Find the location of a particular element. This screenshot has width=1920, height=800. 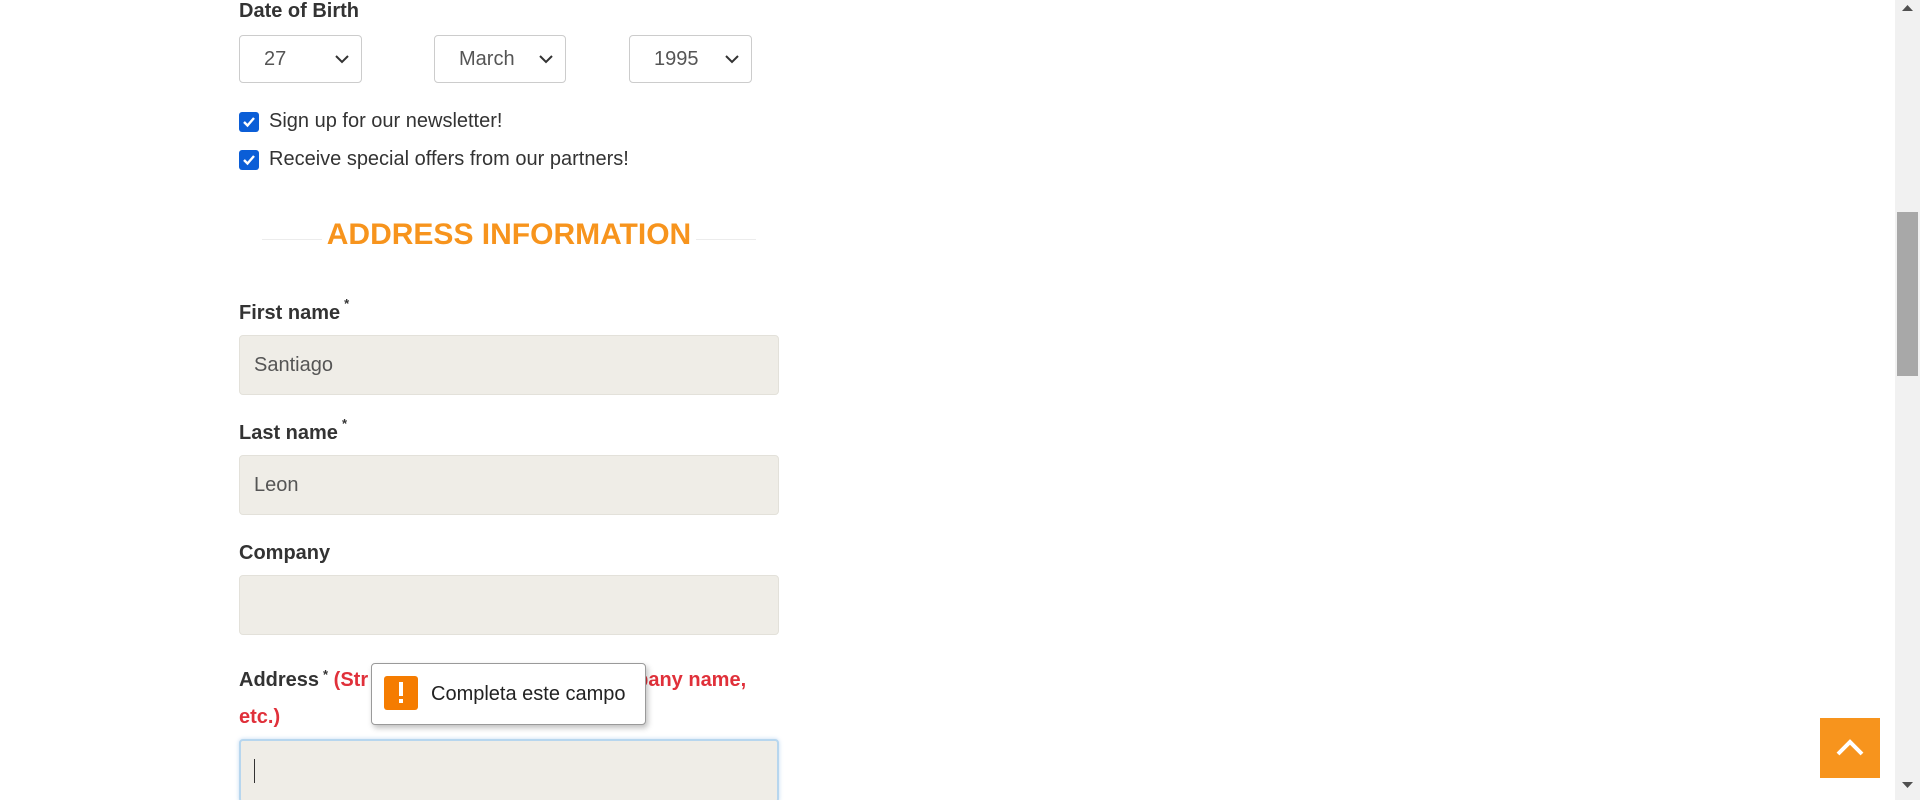

section-heading: ADDRESS INFORMATION is located at coordinates (509, 236).